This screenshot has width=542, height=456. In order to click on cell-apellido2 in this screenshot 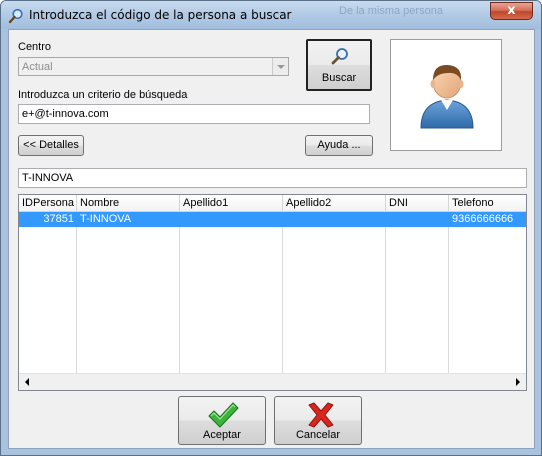, I will do `click(334, 219)`.